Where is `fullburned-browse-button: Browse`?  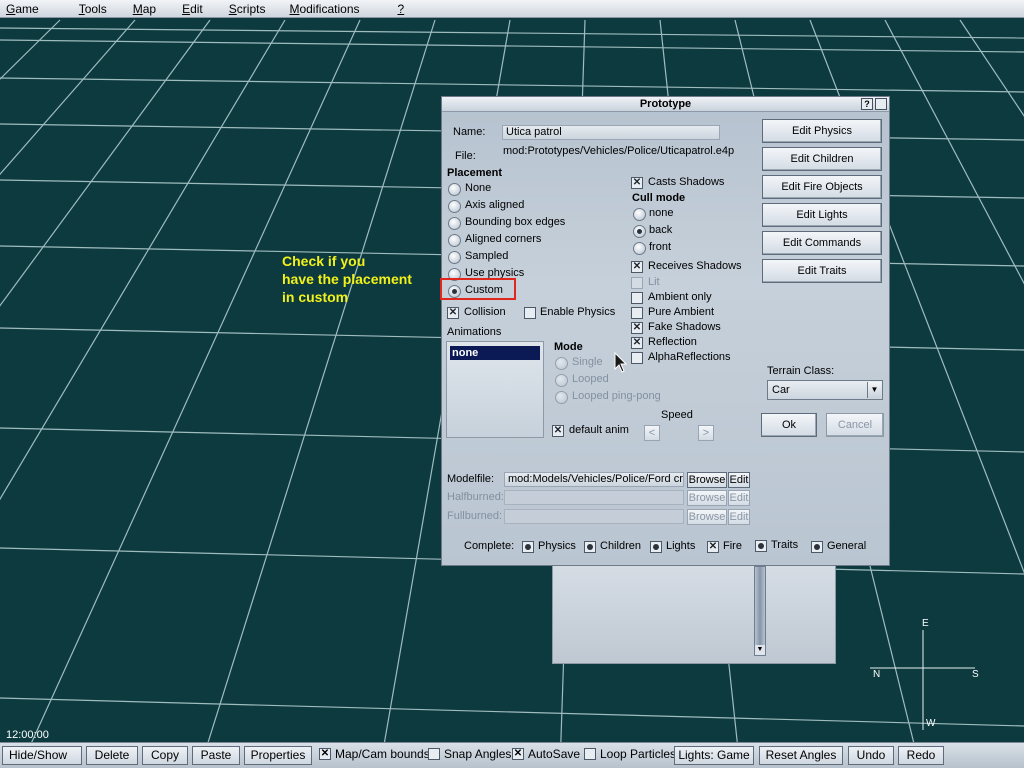 fullburned-browse-button: Browse is located at coordinates (707, 517).